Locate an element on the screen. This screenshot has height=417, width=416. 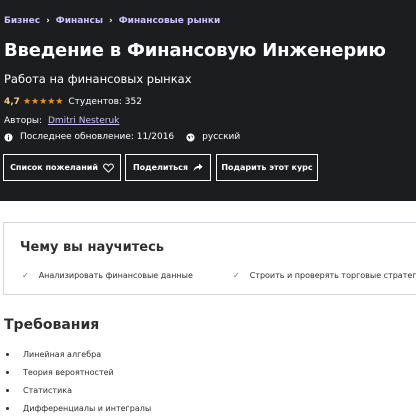
share-button: Поделиться is located at coordinates (168, 167).